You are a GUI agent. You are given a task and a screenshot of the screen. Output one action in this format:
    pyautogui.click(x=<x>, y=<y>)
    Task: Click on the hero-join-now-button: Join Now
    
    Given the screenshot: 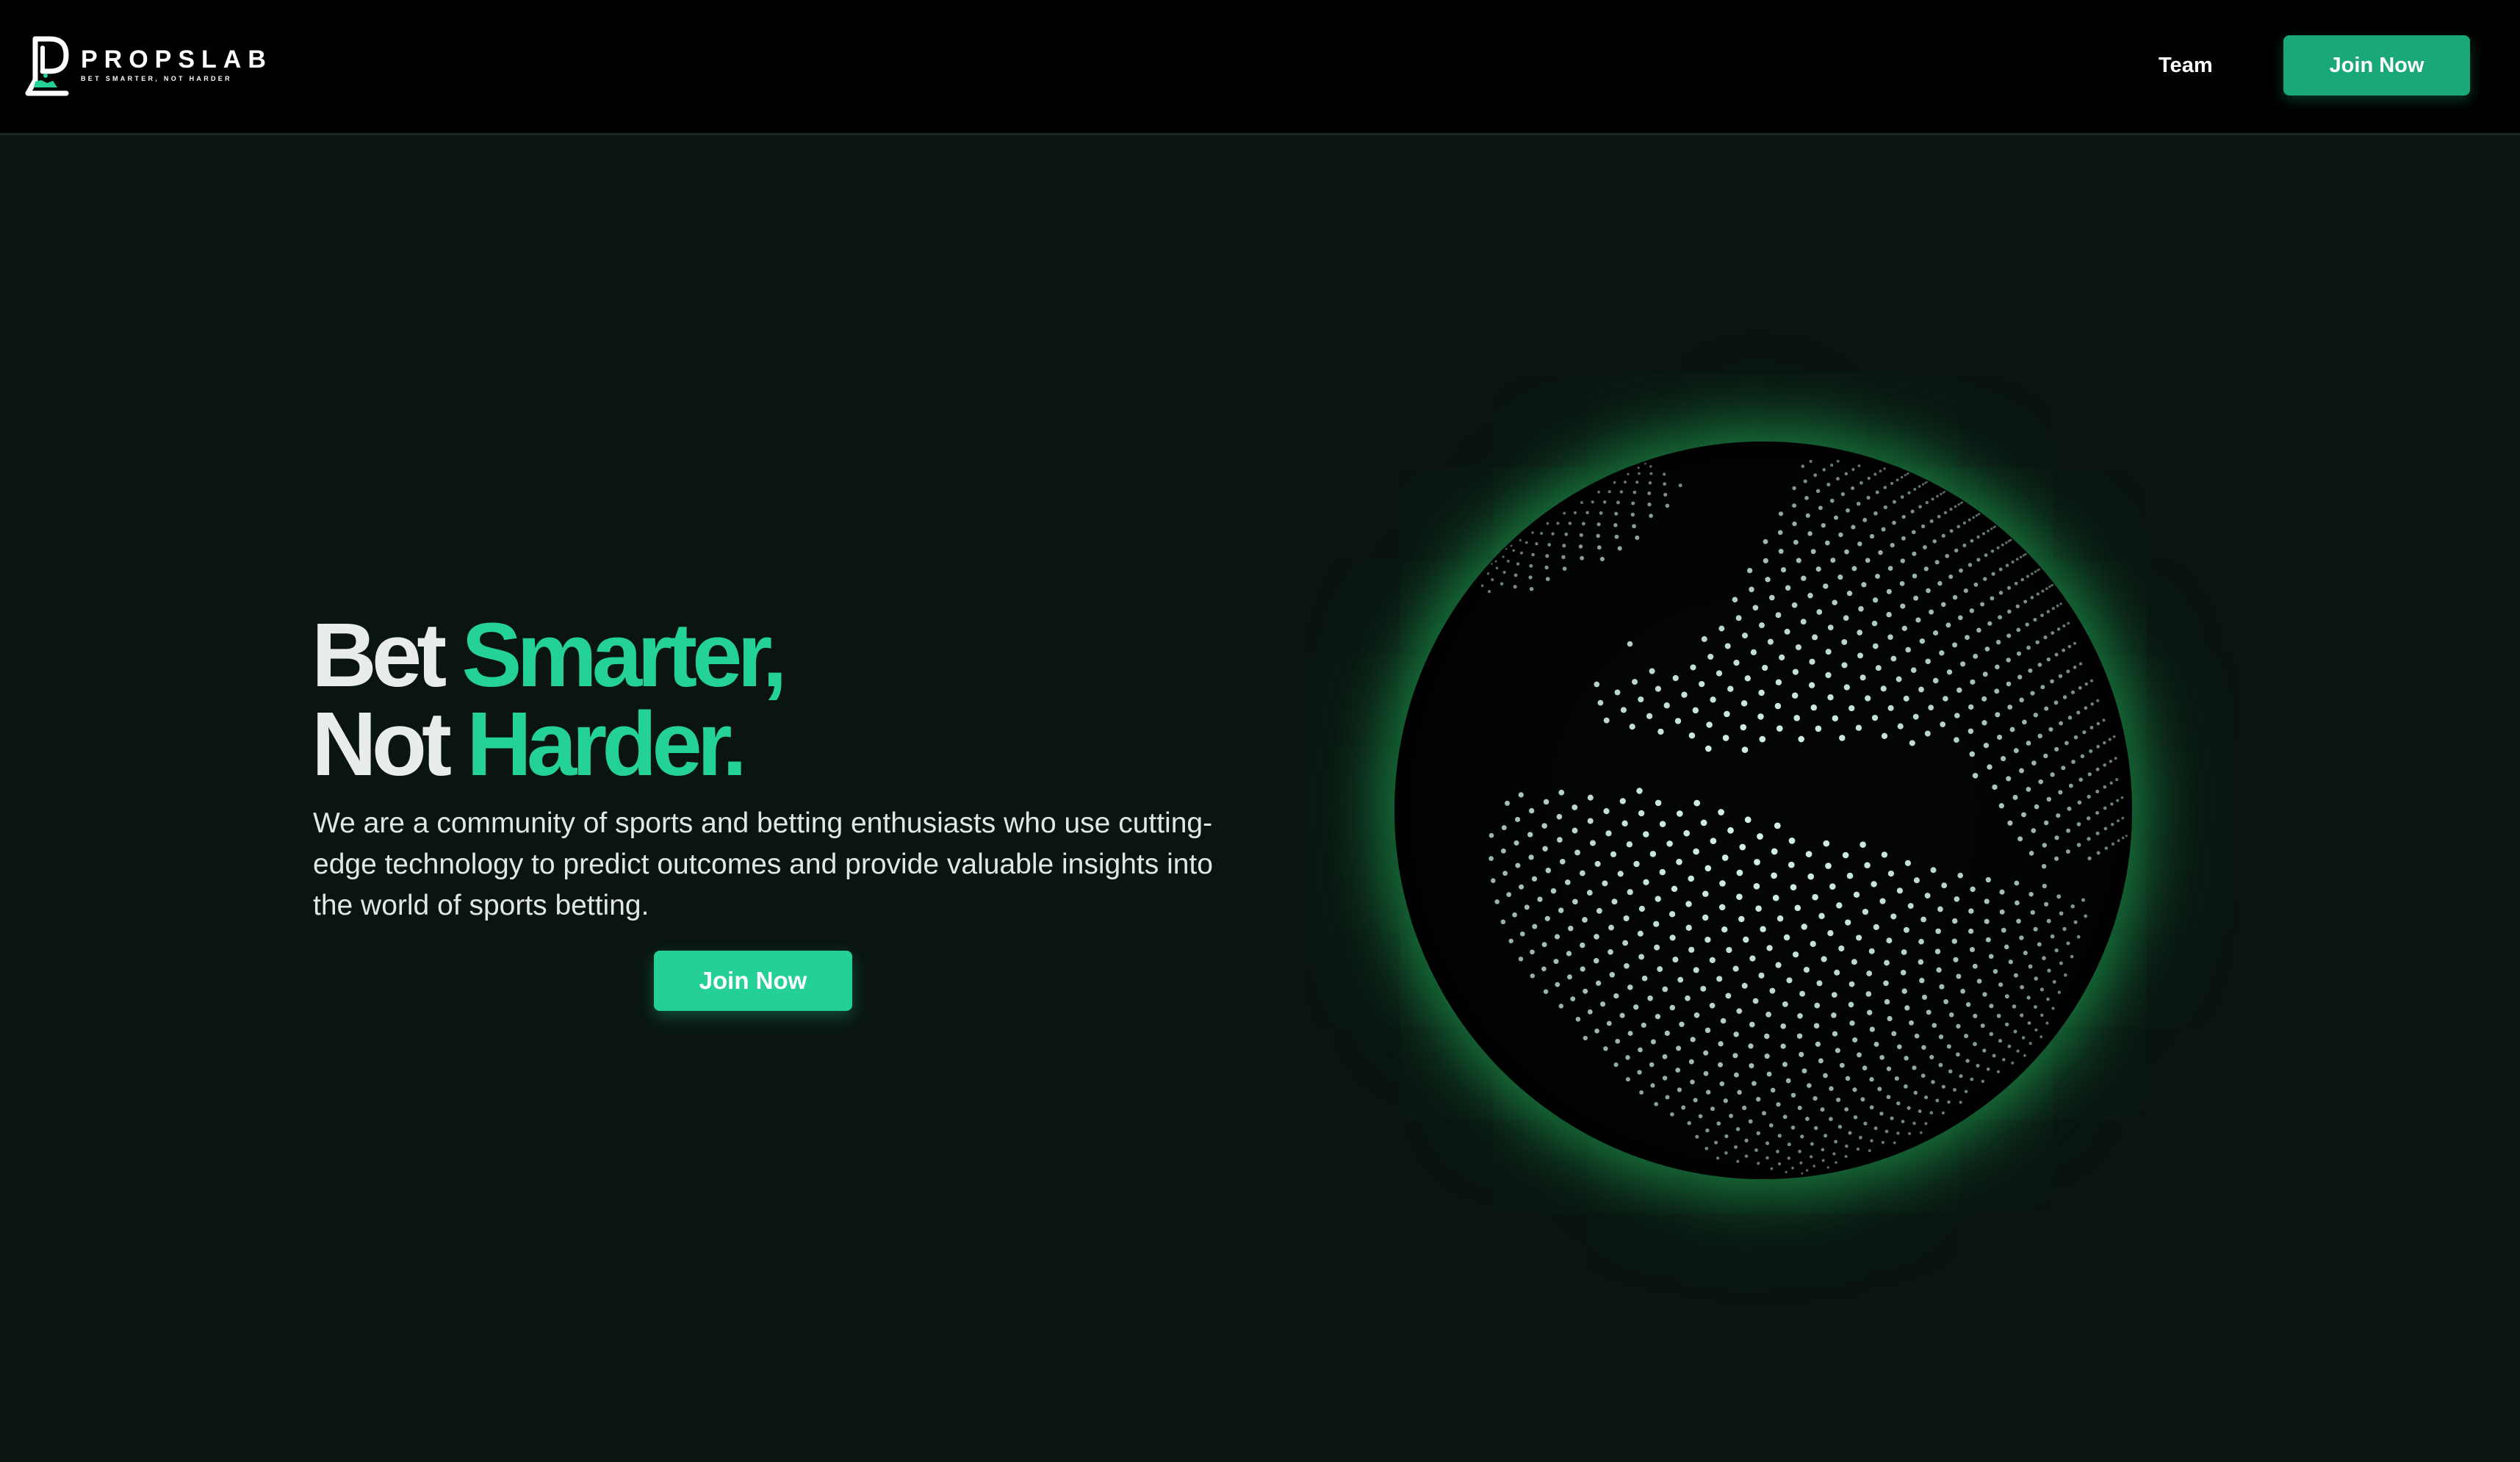 What is the action you would take?
    pyautogui.click(x=753, y=981)
    